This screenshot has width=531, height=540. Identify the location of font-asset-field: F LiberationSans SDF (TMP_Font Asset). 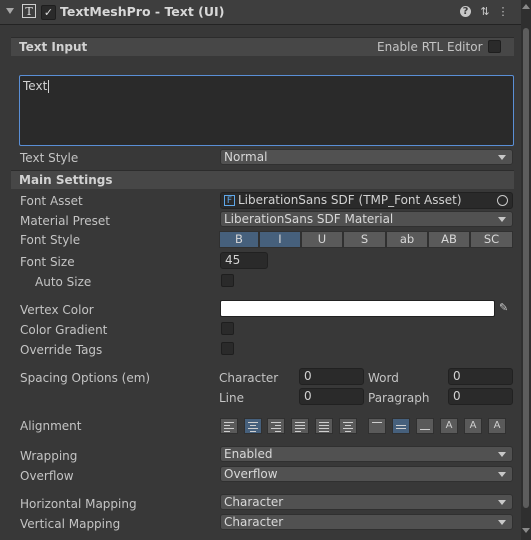
(366, 200).